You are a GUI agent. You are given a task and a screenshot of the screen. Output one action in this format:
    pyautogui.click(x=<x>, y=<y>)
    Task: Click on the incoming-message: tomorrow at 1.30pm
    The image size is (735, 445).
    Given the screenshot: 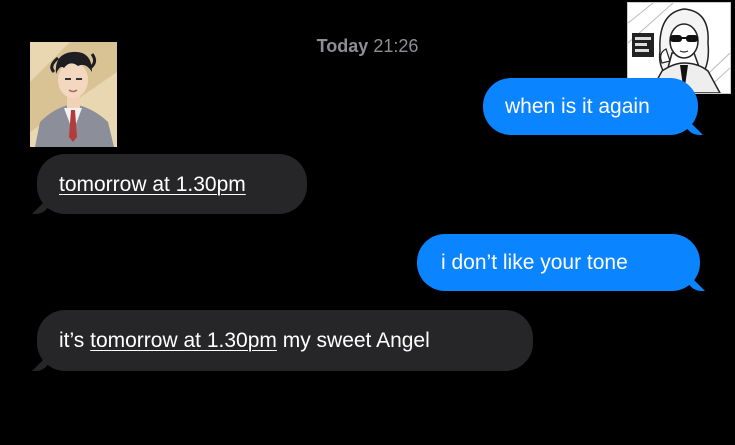 What is the action you would take?
    pyautogui.click(x=172, y=184)
    